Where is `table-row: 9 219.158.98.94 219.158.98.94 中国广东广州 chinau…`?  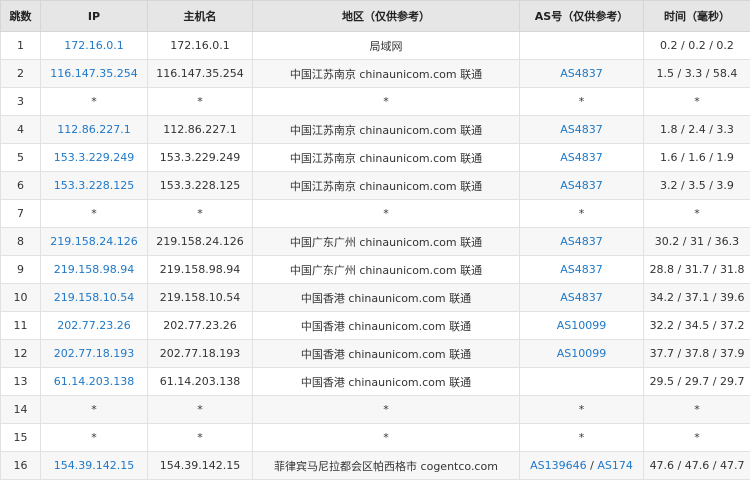 table-row: 9 219.158.98.94 219.158.98.94 中国广东广州 chinau… is located at coordinates (375, 269).